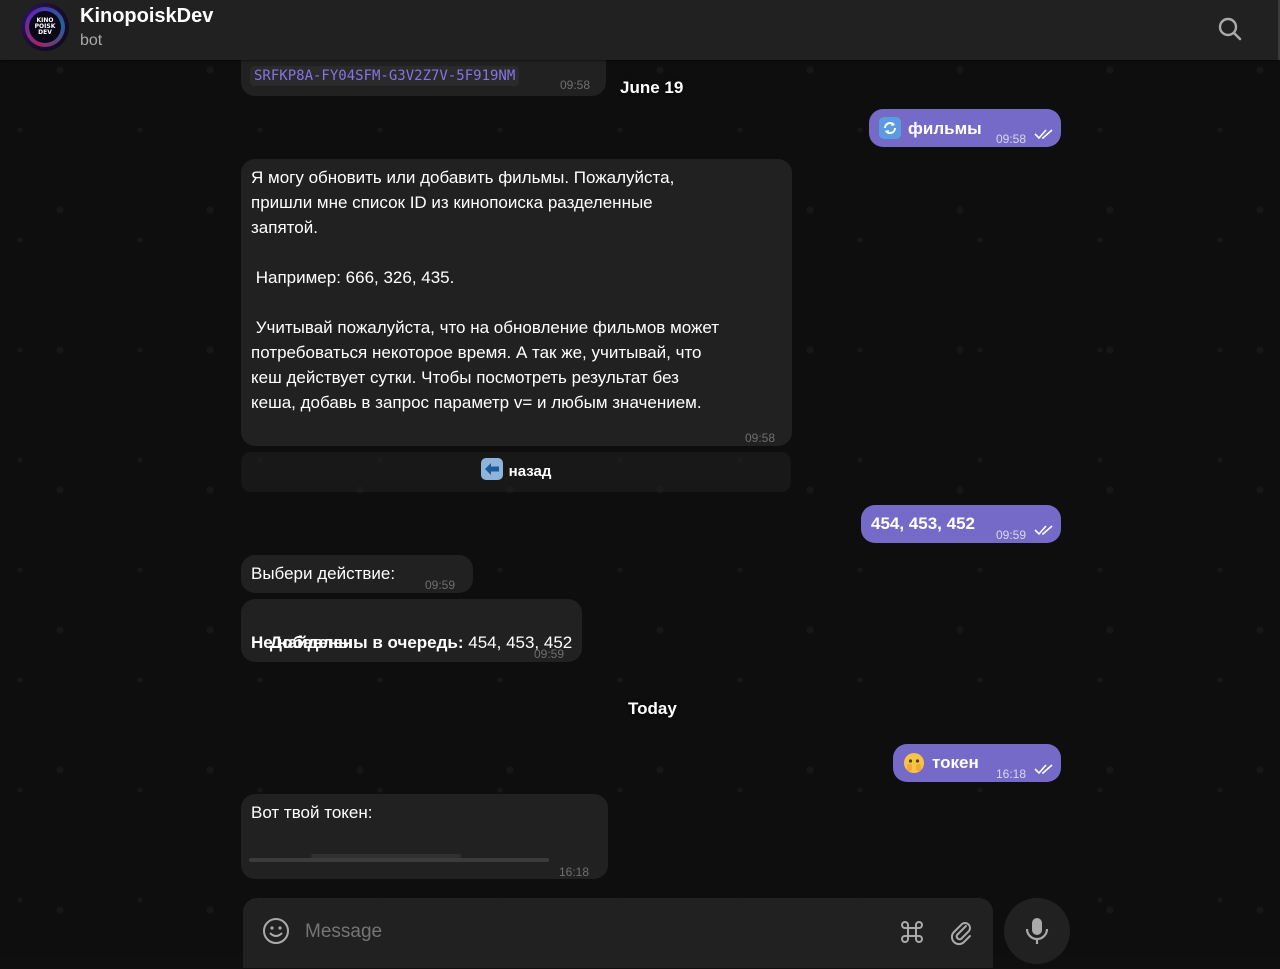  What do you see at coordinates (312, 812) in the screenshot?
I see `message-text: Вот твой токен:` at bounding box center [312, 812].